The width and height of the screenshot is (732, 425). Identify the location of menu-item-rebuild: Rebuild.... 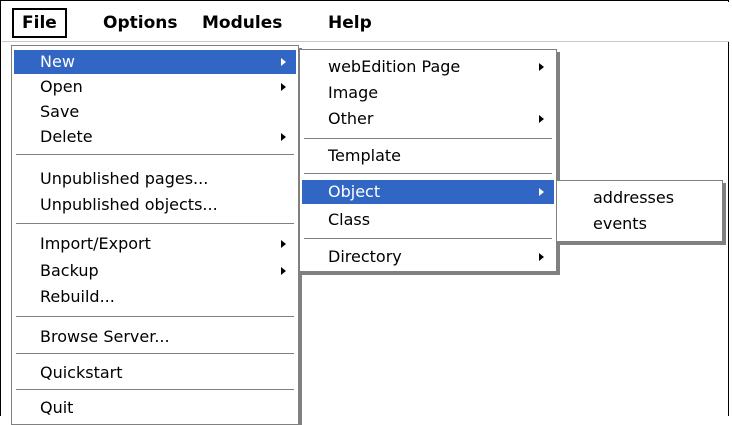
(155, 297).